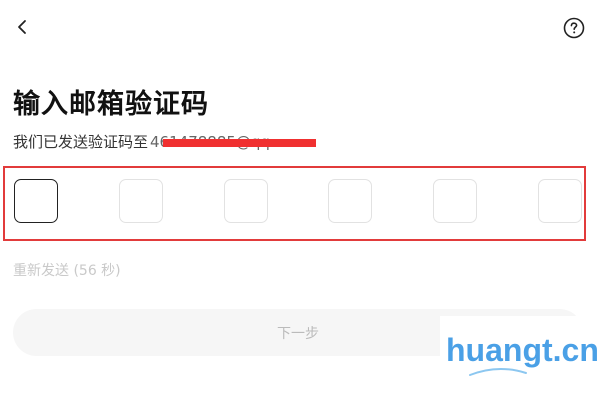 This screenshot has width=610, height=396. I want to click on subtitle-prefix: 我们已发送验证码至, so click(81, 142).